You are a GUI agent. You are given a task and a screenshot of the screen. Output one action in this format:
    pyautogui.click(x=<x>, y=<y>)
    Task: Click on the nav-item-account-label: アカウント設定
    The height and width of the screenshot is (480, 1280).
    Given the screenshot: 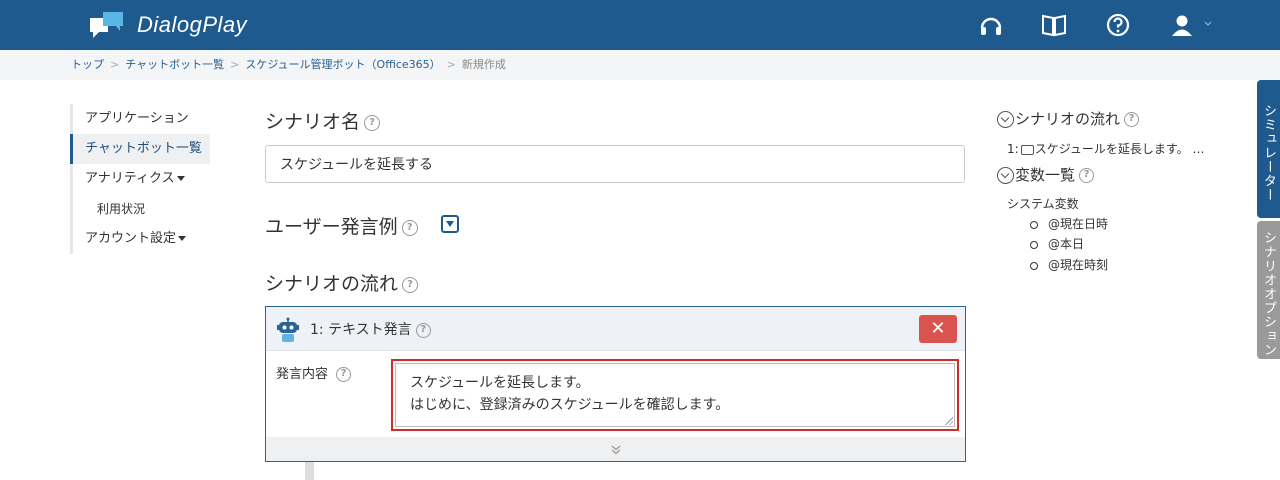 What is the action you would take?
    pyautogui.click(x=131, y=238)
    